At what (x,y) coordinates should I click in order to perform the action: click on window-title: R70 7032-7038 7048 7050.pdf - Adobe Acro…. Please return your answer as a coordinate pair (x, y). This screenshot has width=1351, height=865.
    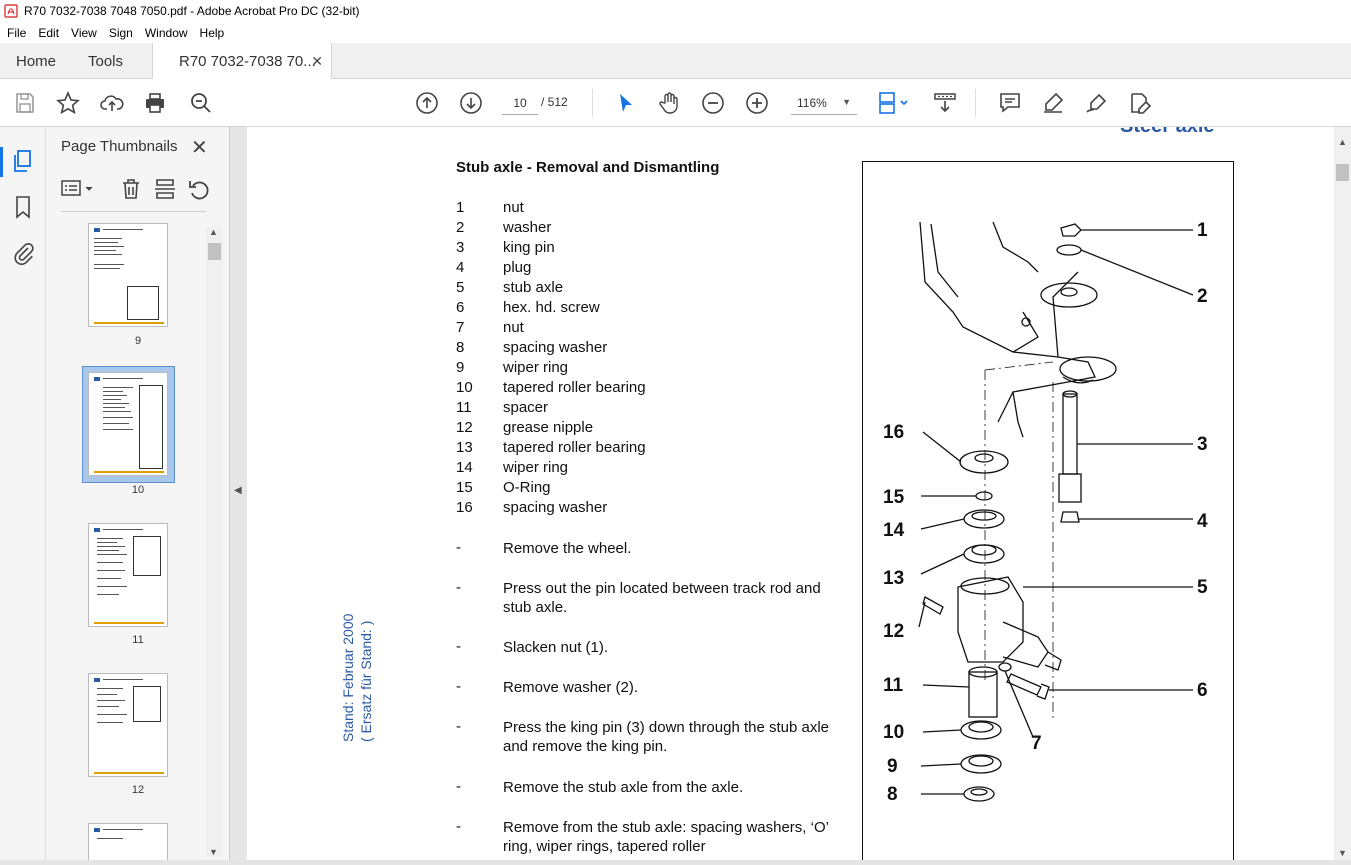
    Looking at the image, I should click on (192, 11).